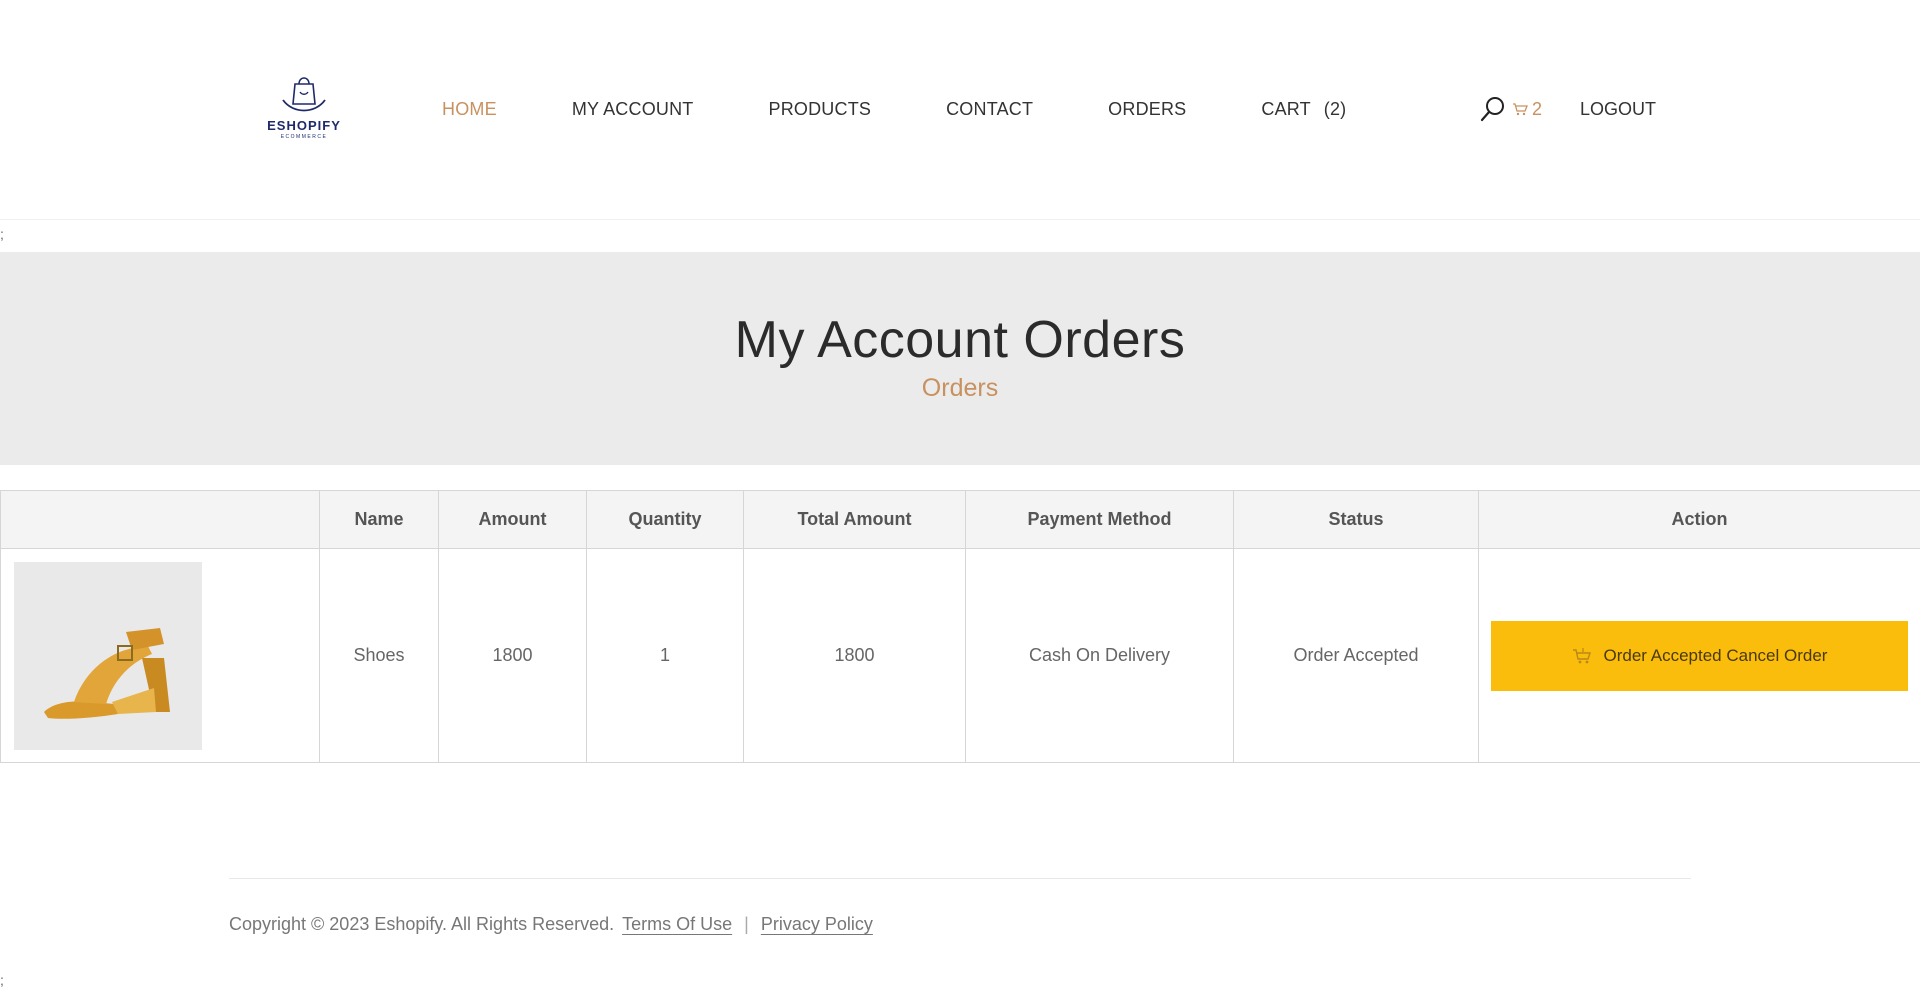  What do you see at coordinates (960, 878) in the screenshot?
I see `footer-divider` at bounding box center [960, 878].